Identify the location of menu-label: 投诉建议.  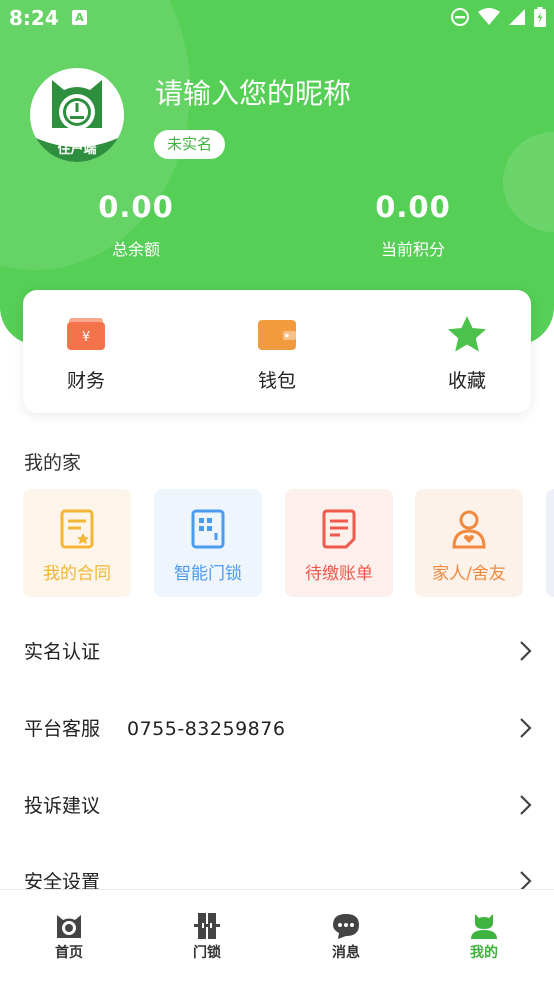
(62, 806).